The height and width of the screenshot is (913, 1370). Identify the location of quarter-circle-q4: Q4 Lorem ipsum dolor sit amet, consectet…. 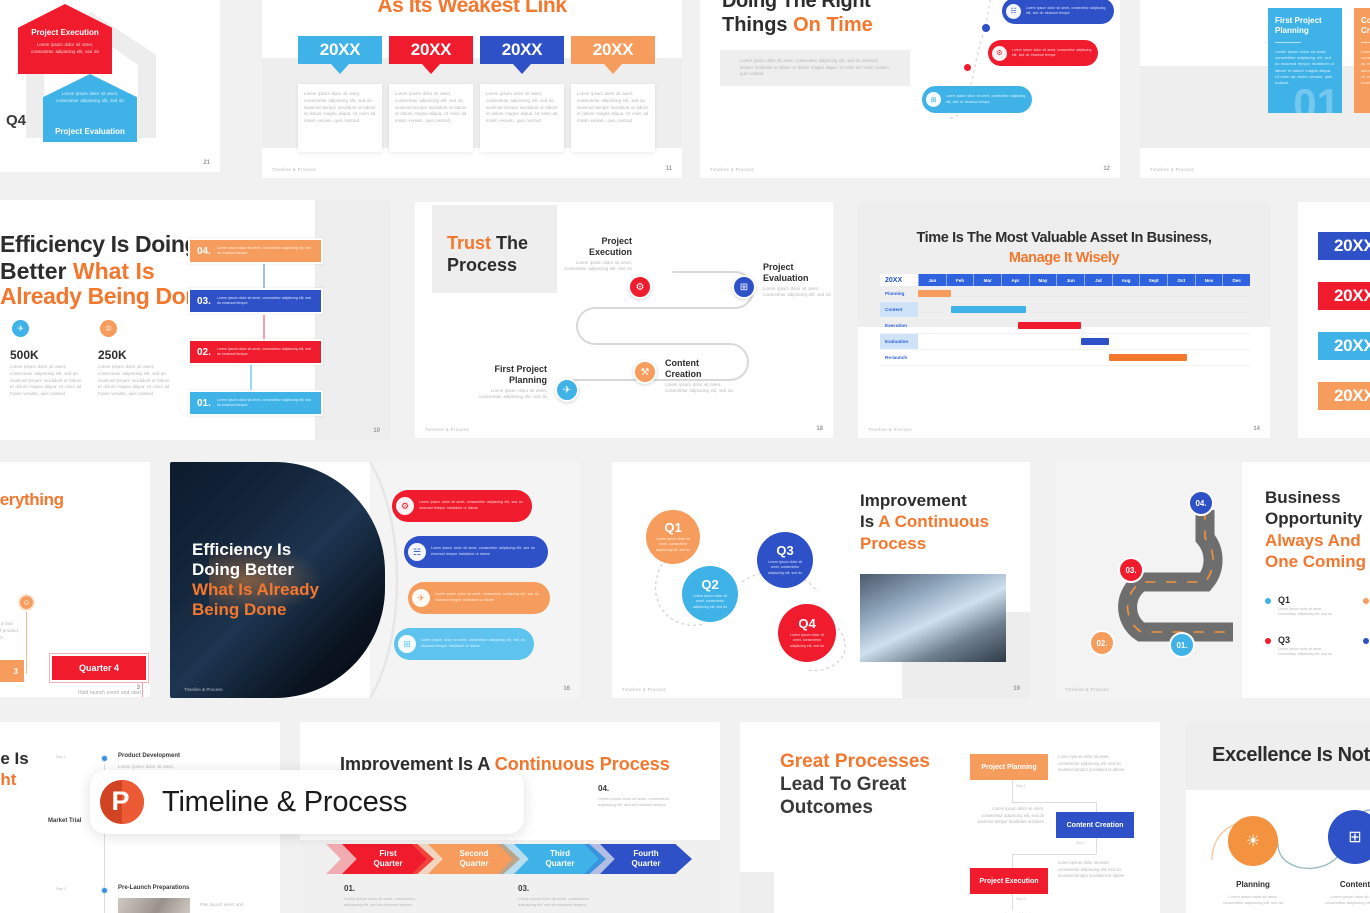
(807, 633).